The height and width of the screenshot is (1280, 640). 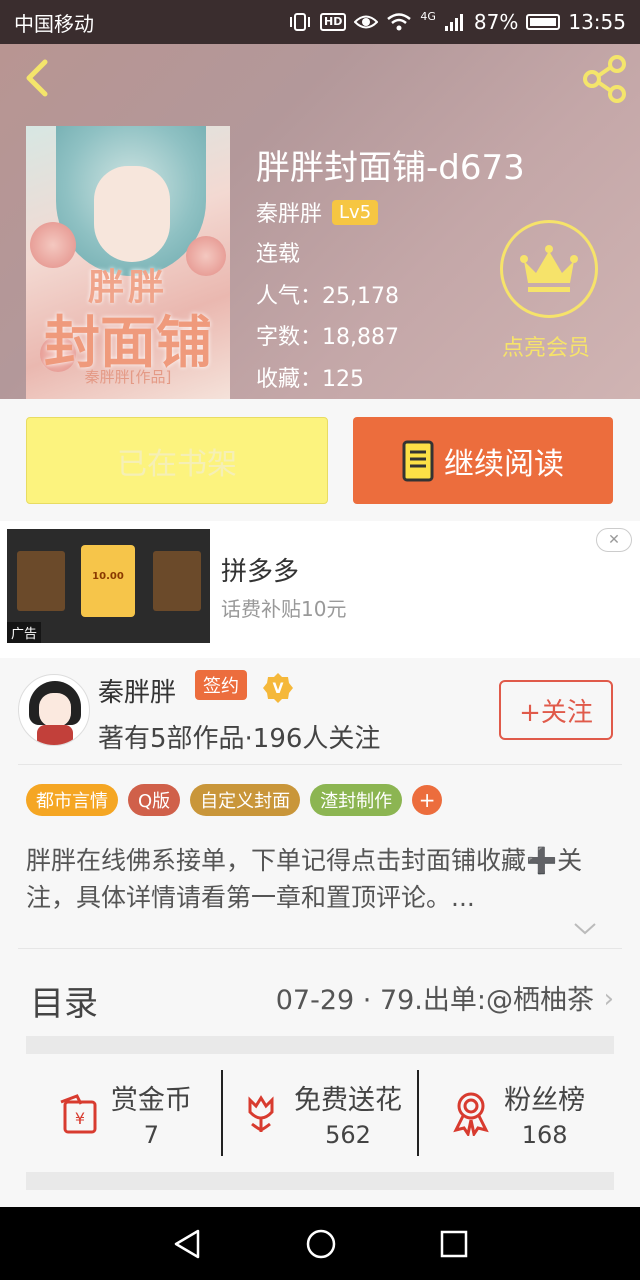 I want to click on reward-coins-button: ¥ 赏金币 7, so click(x=123, y=1113).